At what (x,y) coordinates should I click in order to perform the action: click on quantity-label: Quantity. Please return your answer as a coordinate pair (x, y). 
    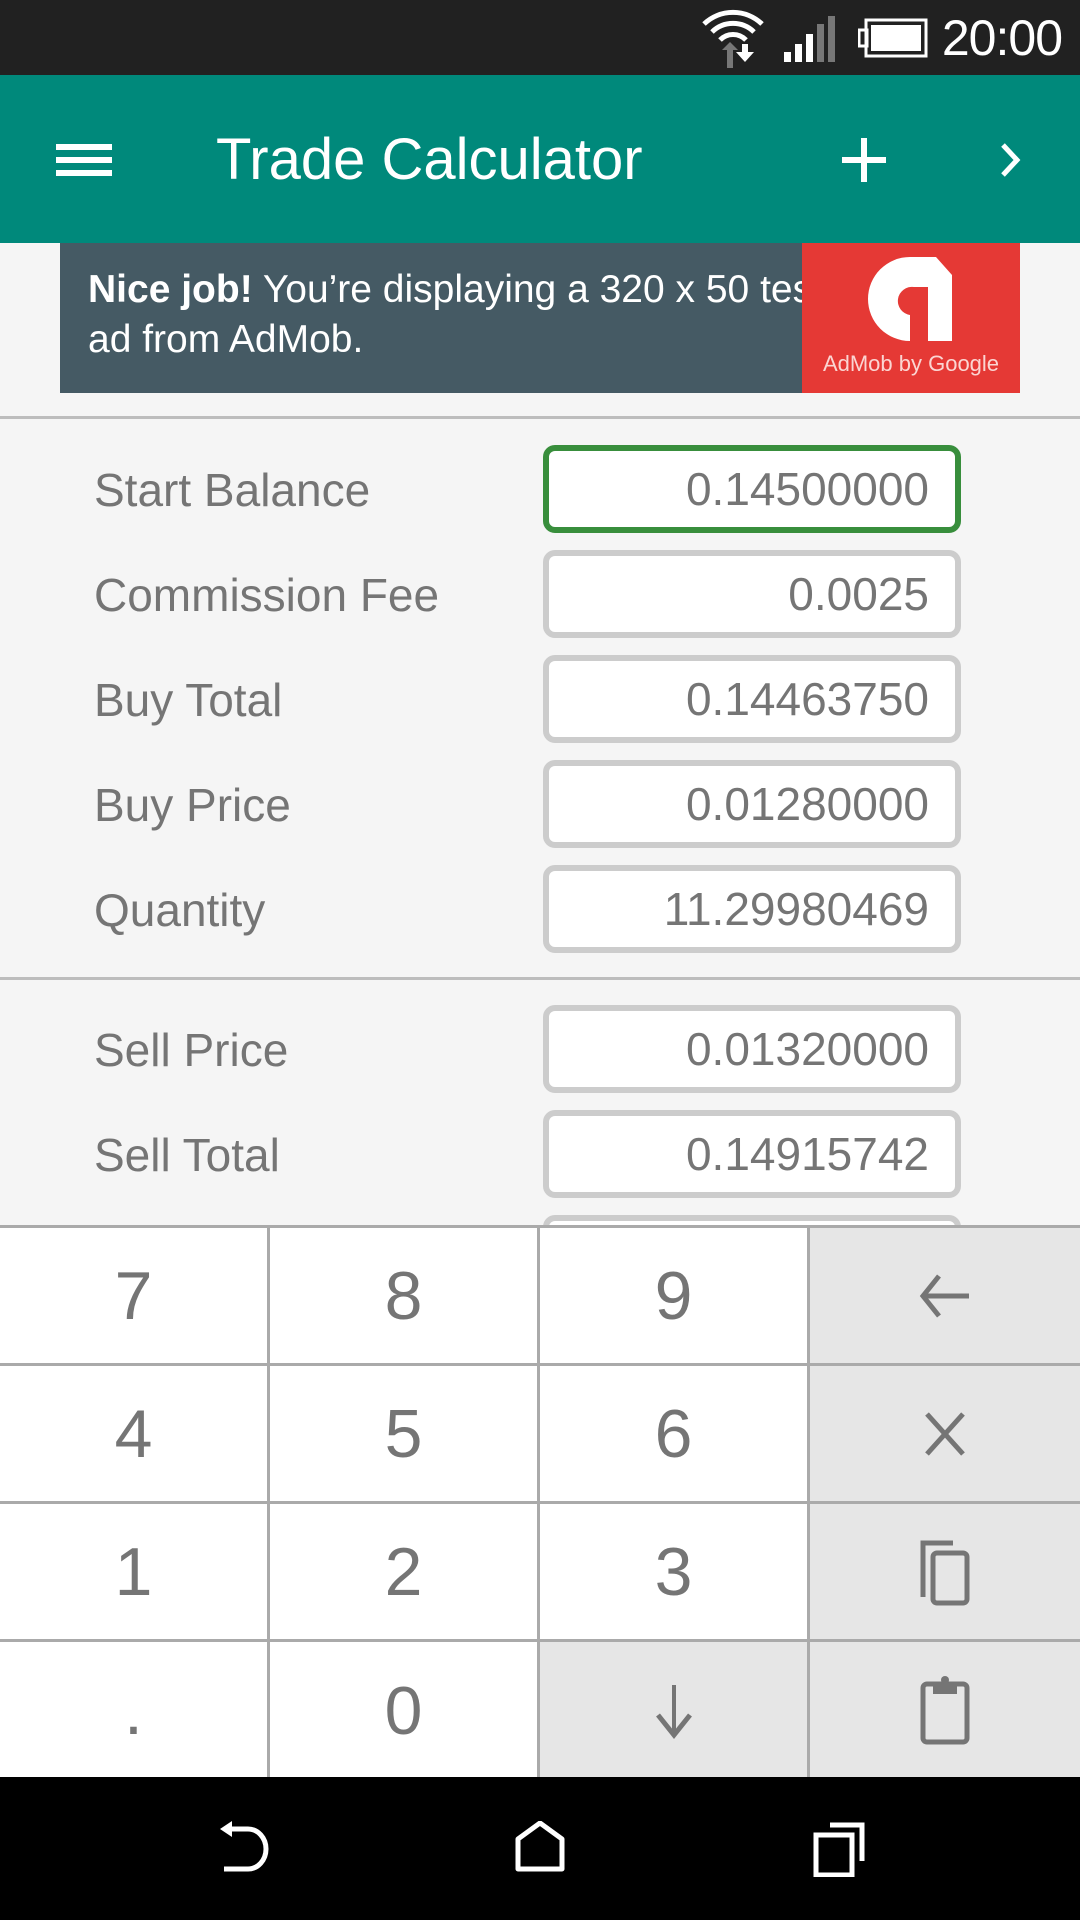
    Looking at the image, I should click on (180, 910).